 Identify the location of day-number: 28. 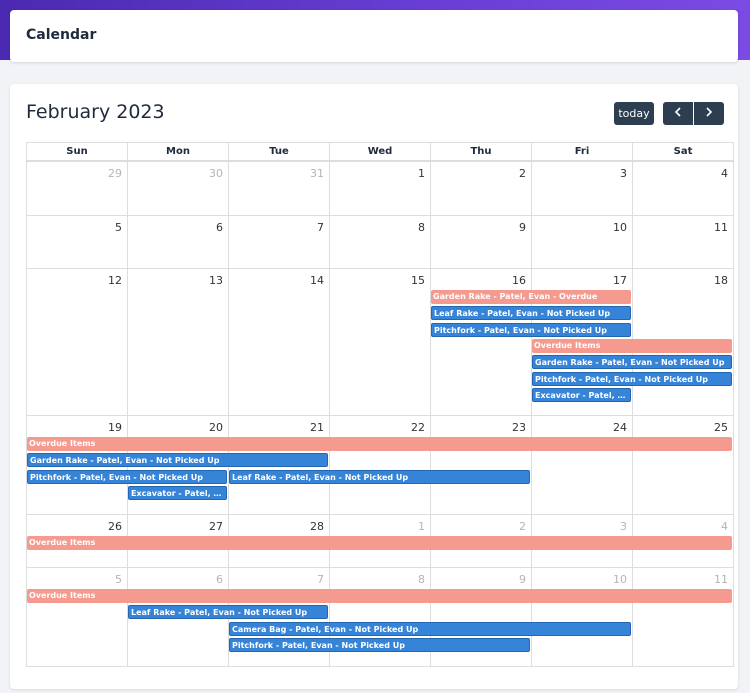
(317, 526).